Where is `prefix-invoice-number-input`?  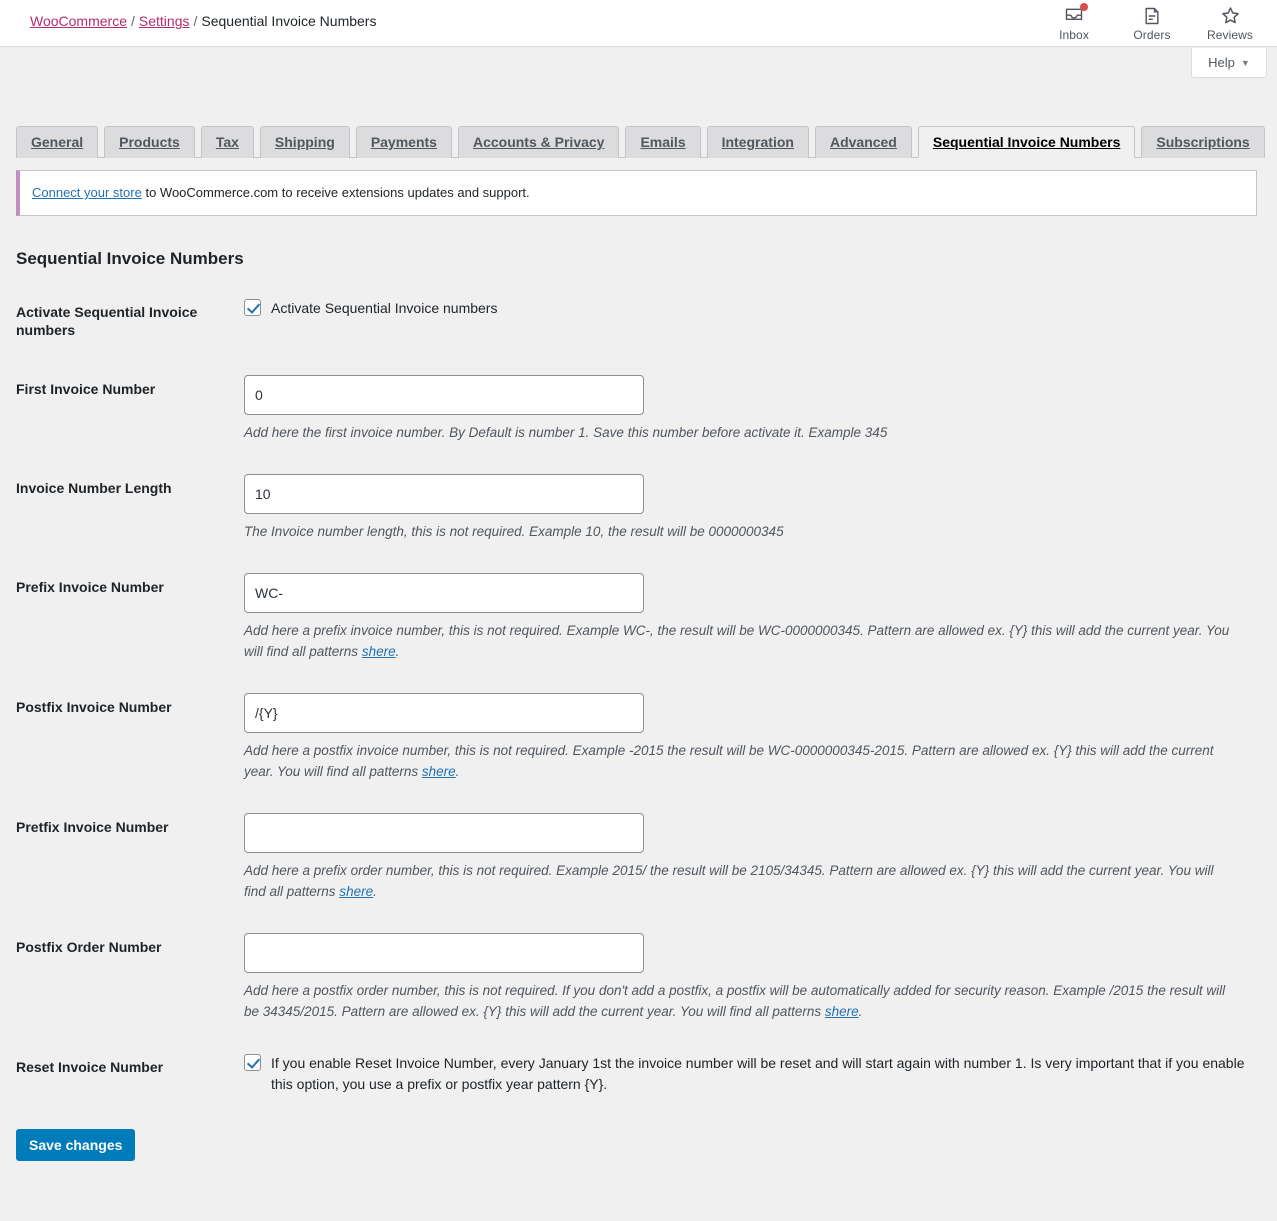 prefix-invoice-number-input is located at coordinates (444, 593).